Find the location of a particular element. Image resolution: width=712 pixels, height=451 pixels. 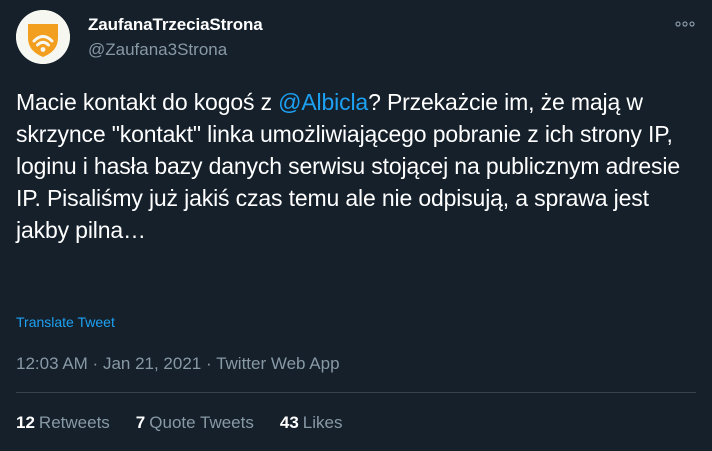

tweet-source: Twitter Web App is located at coordinates (277, 363).